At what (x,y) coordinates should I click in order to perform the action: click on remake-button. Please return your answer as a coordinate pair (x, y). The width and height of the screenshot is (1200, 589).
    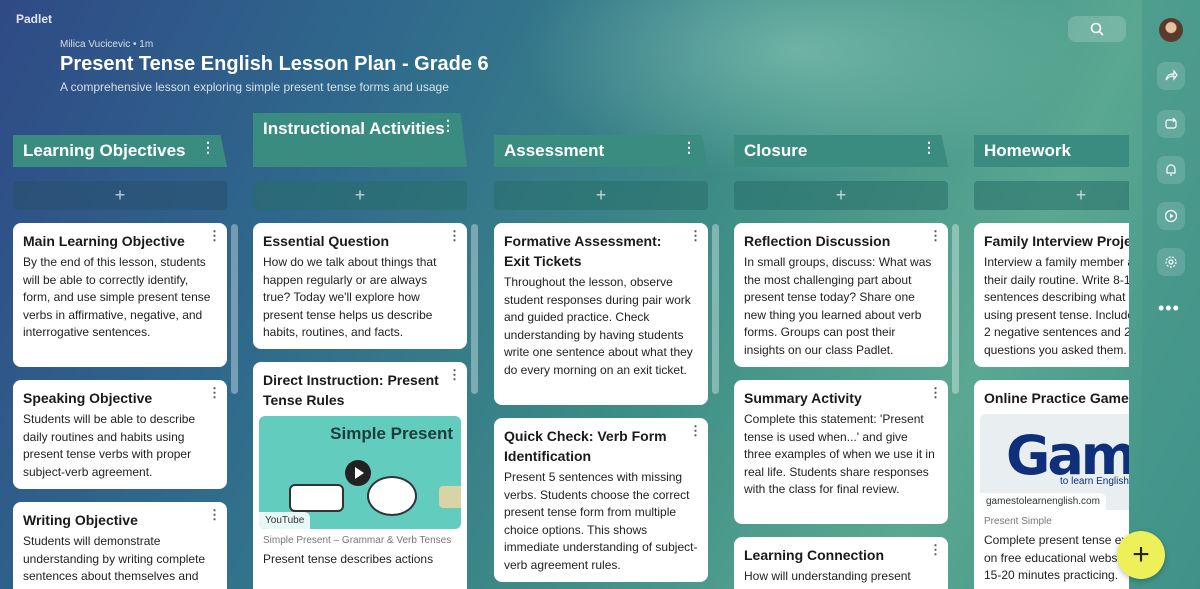
    Looking at the image, I should click on (1171, 124).